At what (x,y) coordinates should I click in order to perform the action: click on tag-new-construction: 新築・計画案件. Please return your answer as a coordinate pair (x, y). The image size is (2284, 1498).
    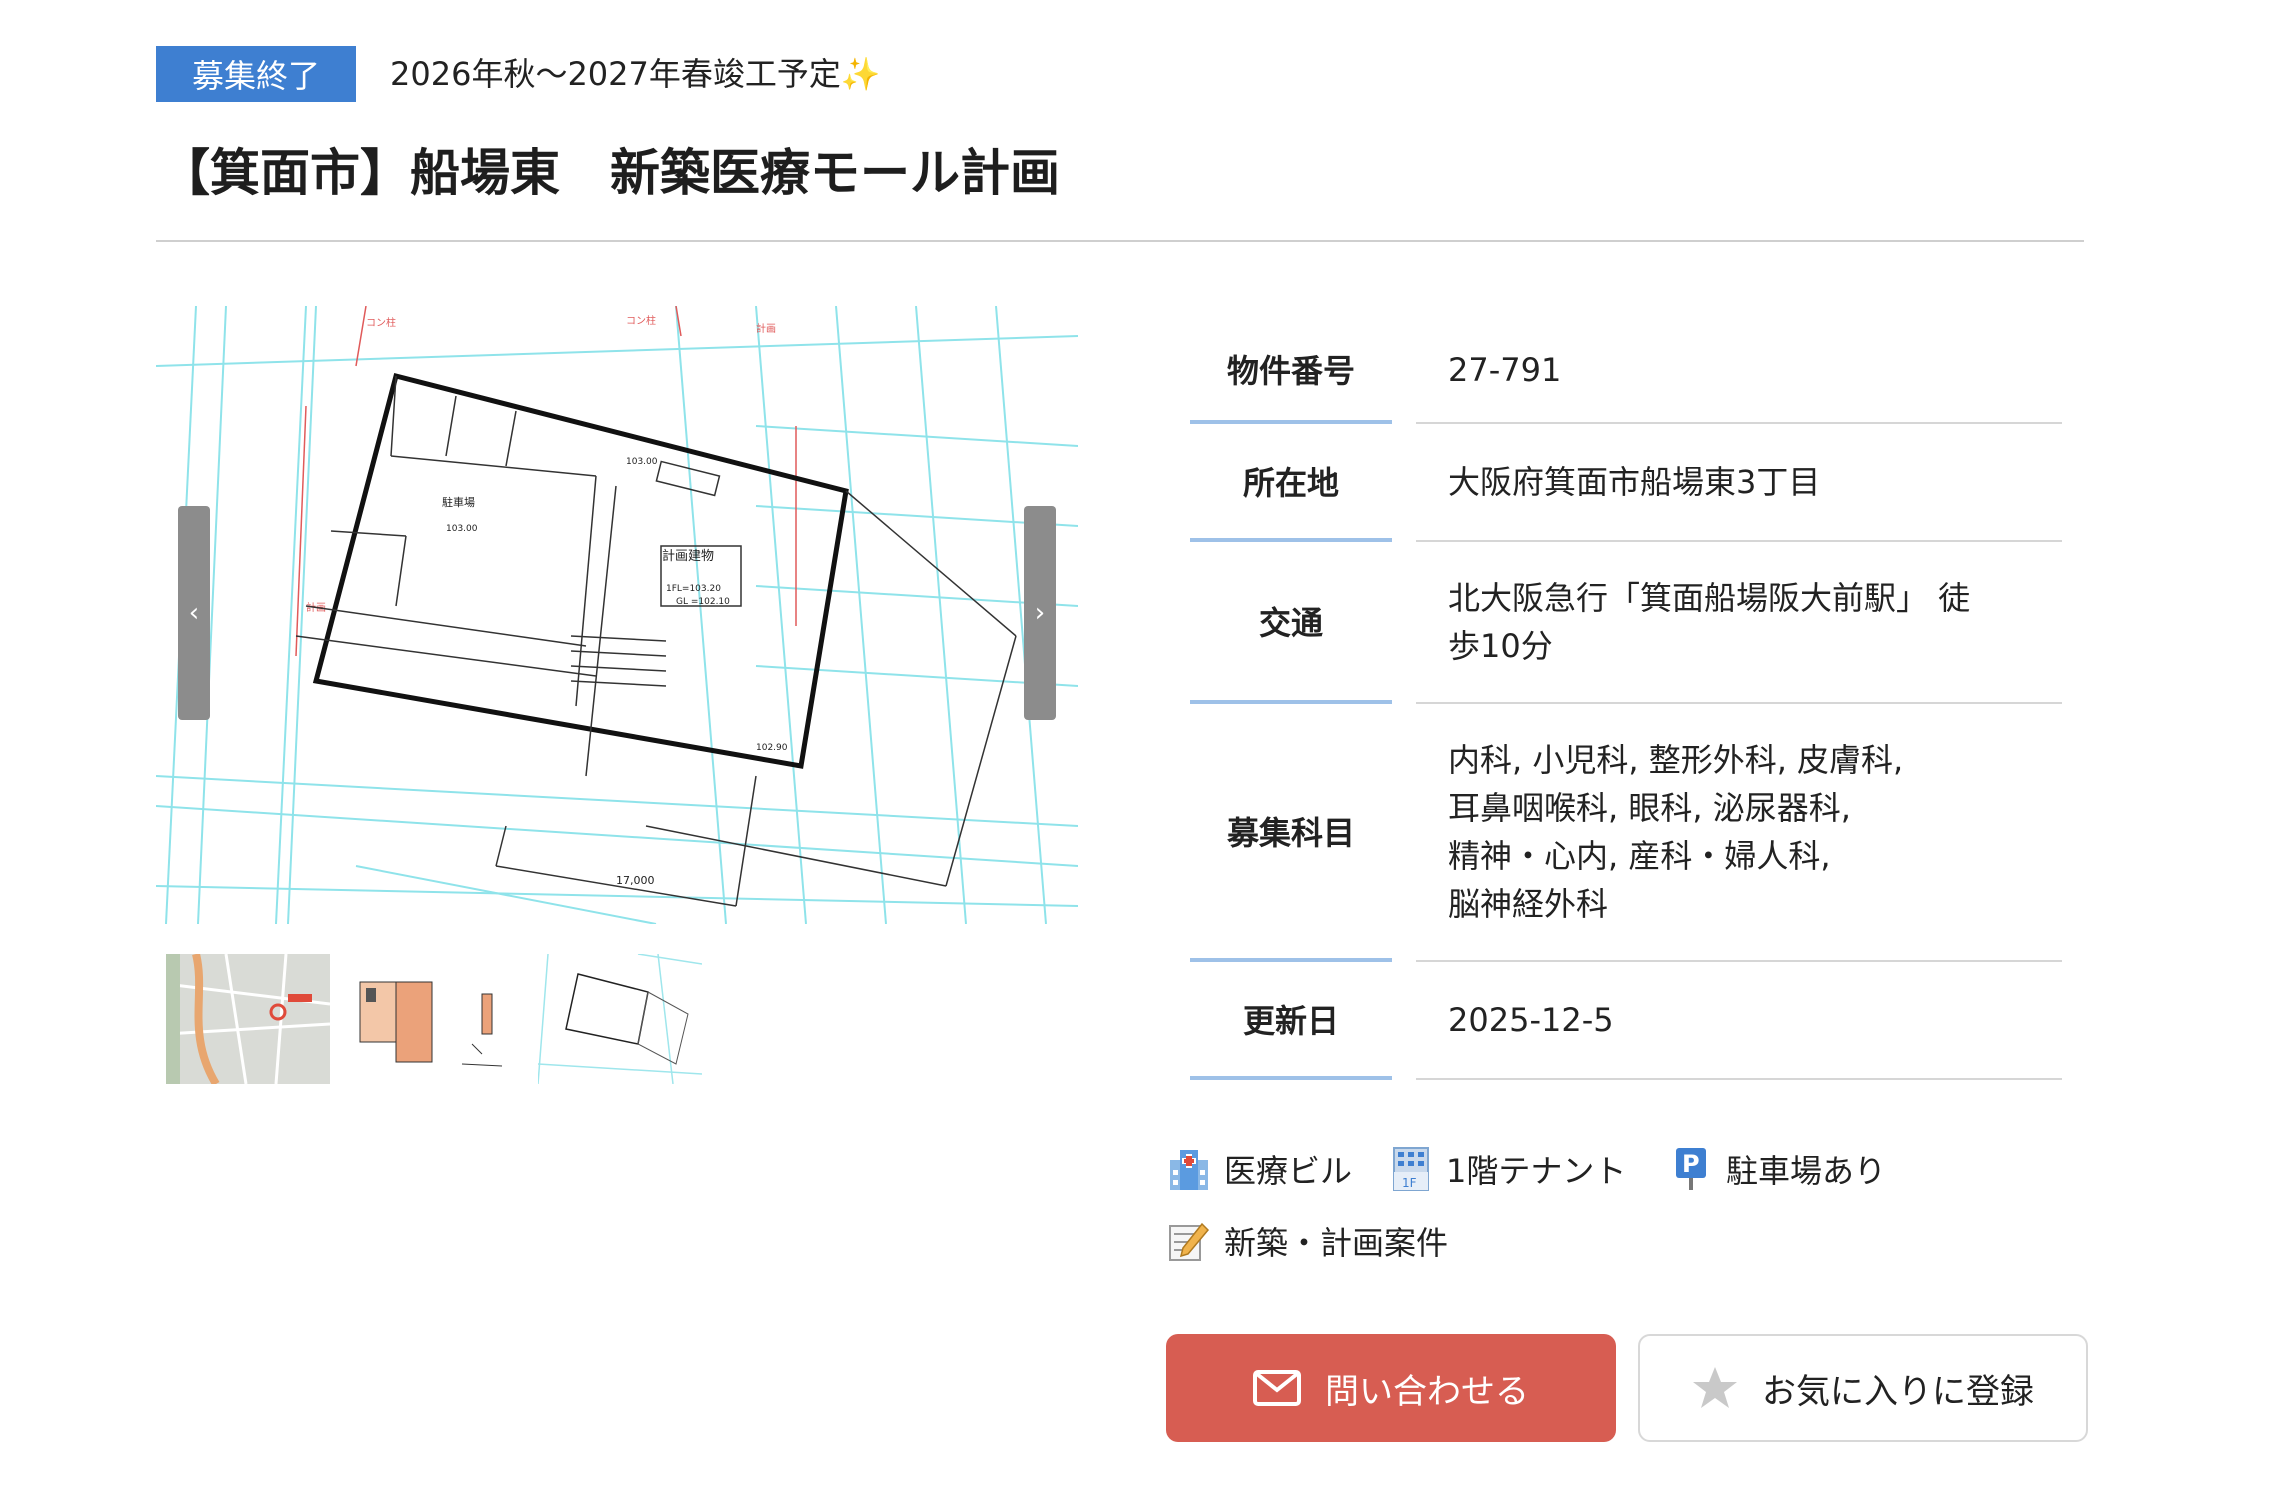
    Looking at the image, I should click on (1307, 1241).